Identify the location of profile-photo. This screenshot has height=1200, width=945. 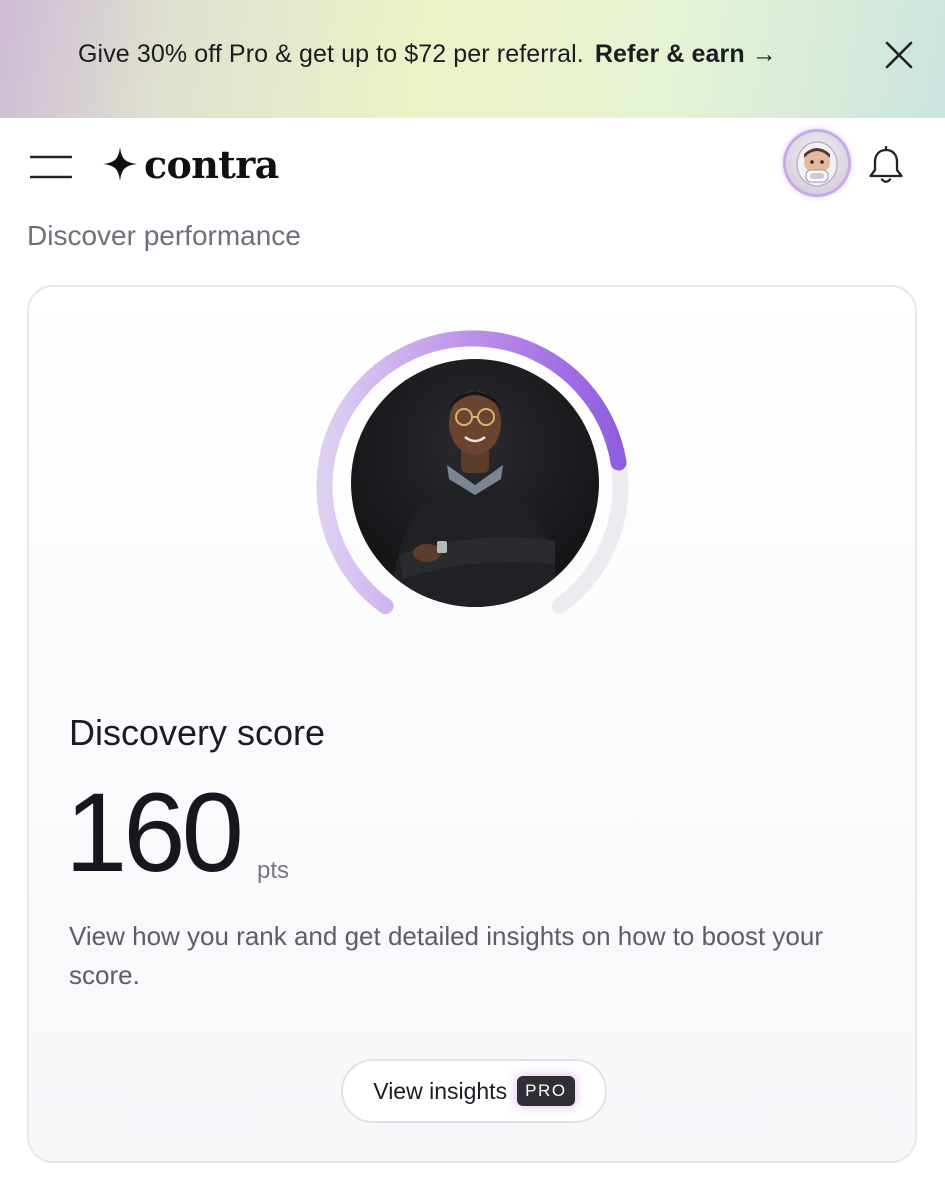
(475, 483).